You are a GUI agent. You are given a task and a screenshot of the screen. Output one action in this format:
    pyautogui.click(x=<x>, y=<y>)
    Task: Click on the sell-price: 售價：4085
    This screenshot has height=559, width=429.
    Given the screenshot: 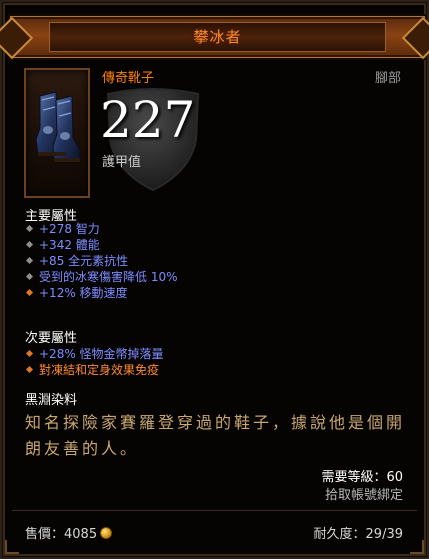 What is the action you would take?
    pyautogui.click(x=69, y=532)
    